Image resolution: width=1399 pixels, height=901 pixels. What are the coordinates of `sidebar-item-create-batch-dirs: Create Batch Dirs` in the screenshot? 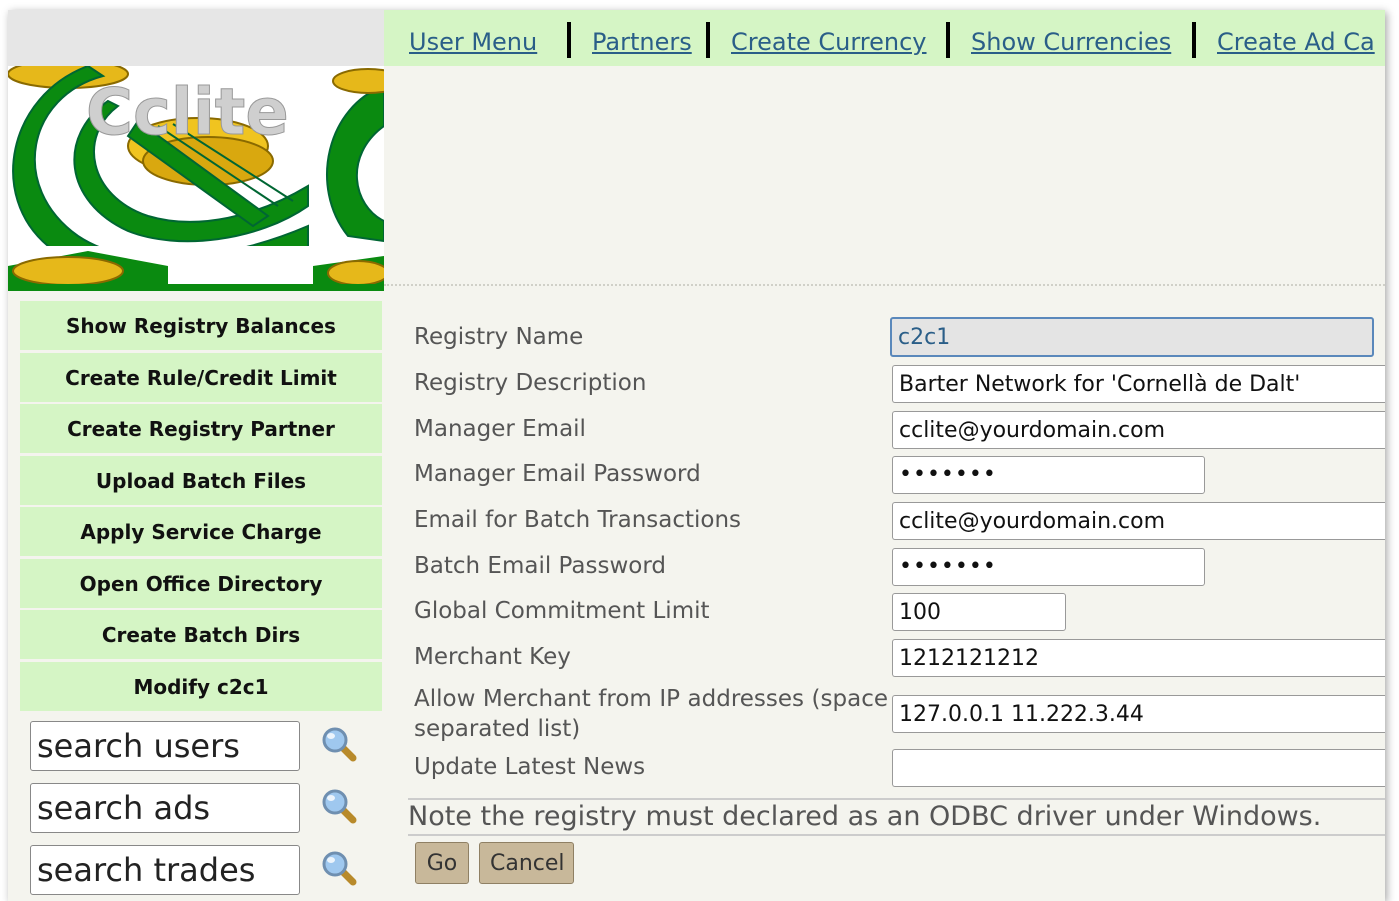 It's located at (201, 635).